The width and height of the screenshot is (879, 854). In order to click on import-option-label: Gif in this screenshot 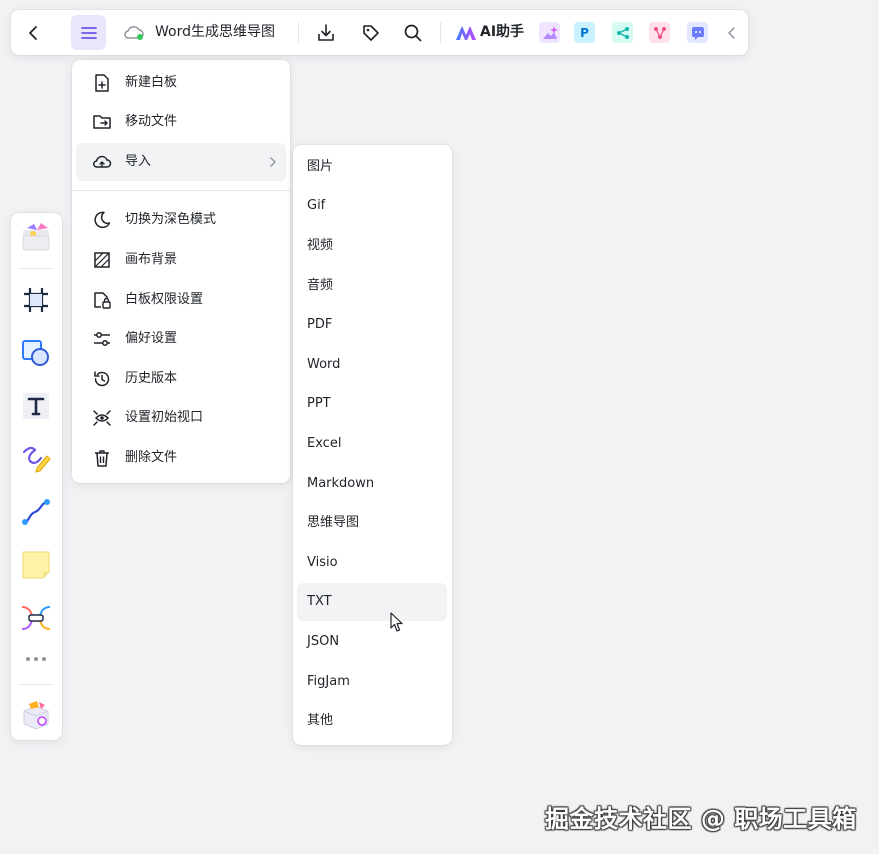, I will do `click(316, 205)`.